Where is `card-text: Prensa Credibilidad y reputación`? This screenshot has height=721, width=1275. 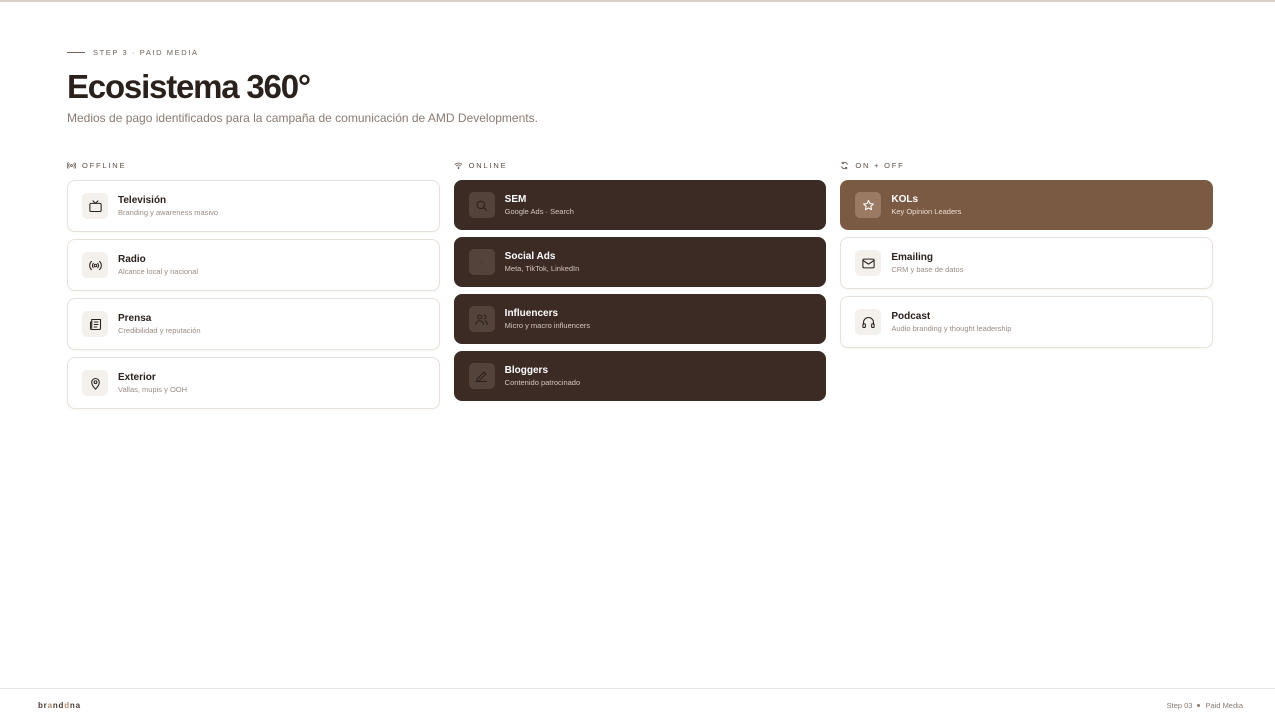 card-text: Prensa Credibilidad y reputación is located at coordinates (159, 324).